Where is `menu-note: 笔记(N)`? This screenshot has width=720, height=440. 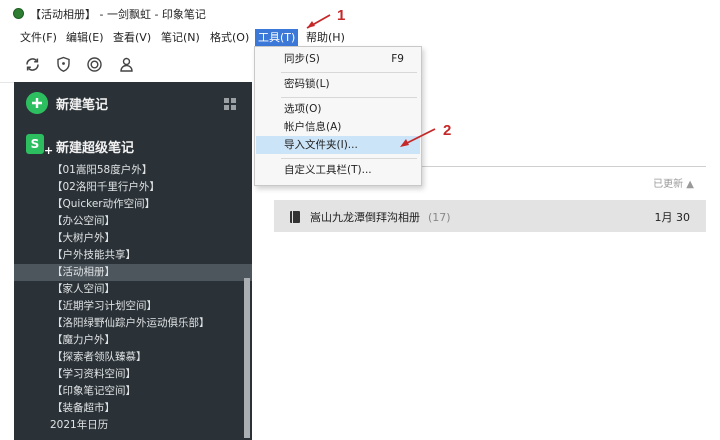
menu-note: 笔记(N) is located at coordinates (180, 37).